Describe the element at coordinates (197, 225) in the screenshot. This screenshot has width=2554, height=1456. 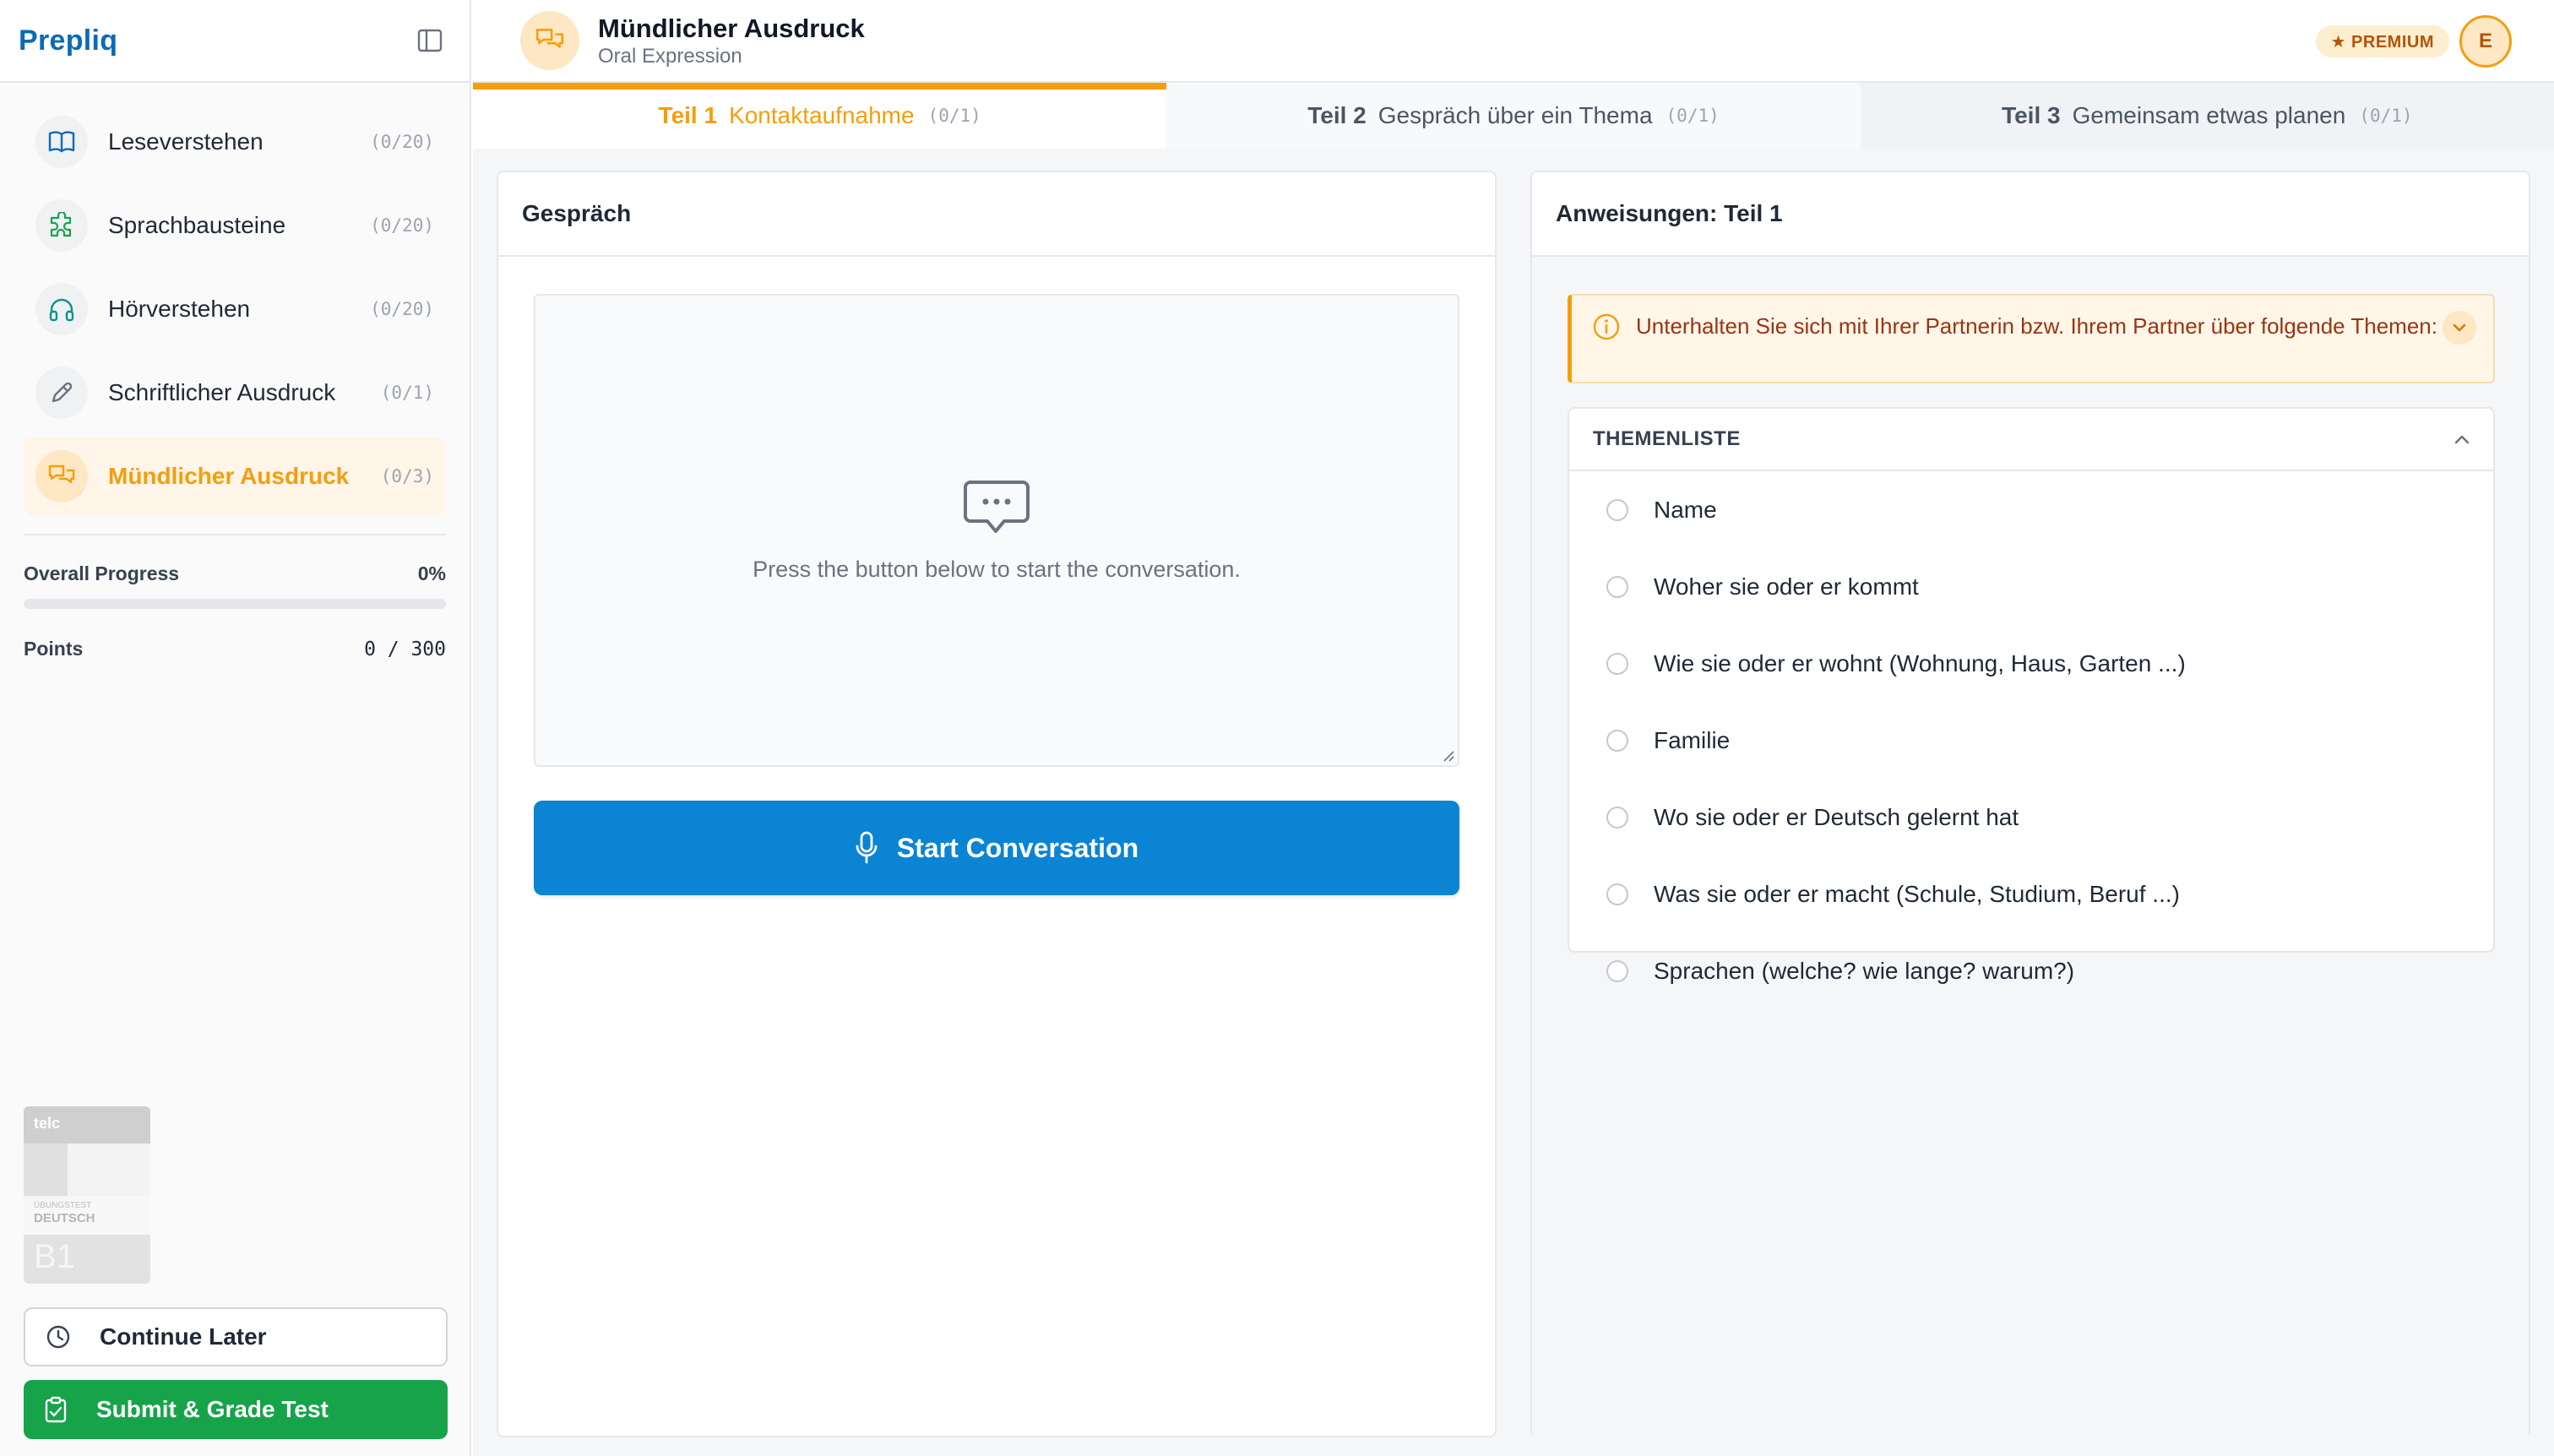
I see `sidebar-item-label: Sprachbausteine` at that location.